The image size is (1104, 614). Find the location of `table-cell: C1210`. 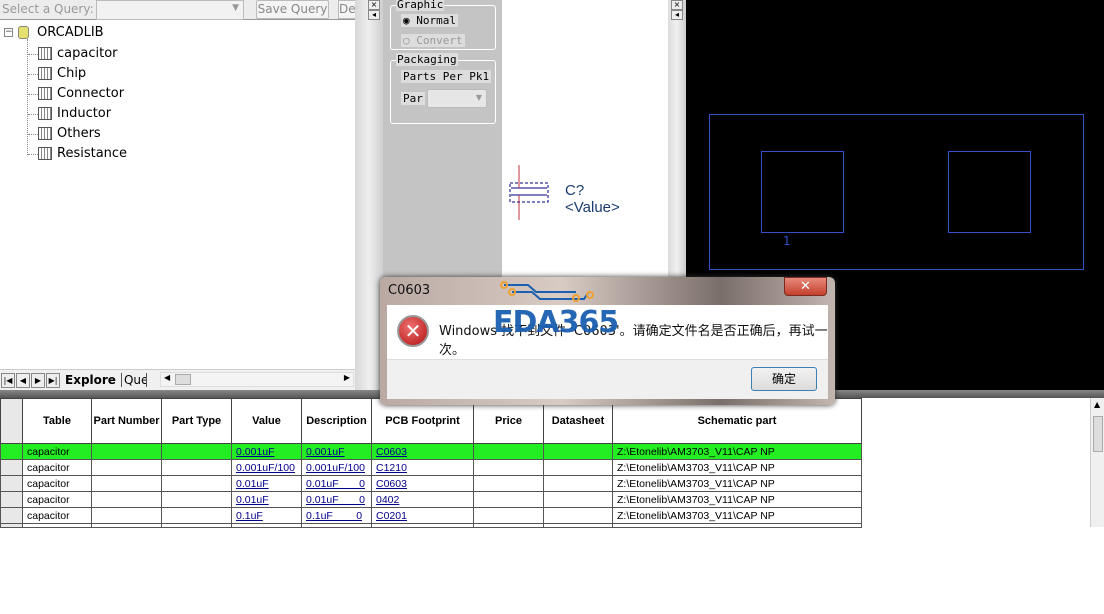

table-cell: C1210 is located at coordinates (422, 467).